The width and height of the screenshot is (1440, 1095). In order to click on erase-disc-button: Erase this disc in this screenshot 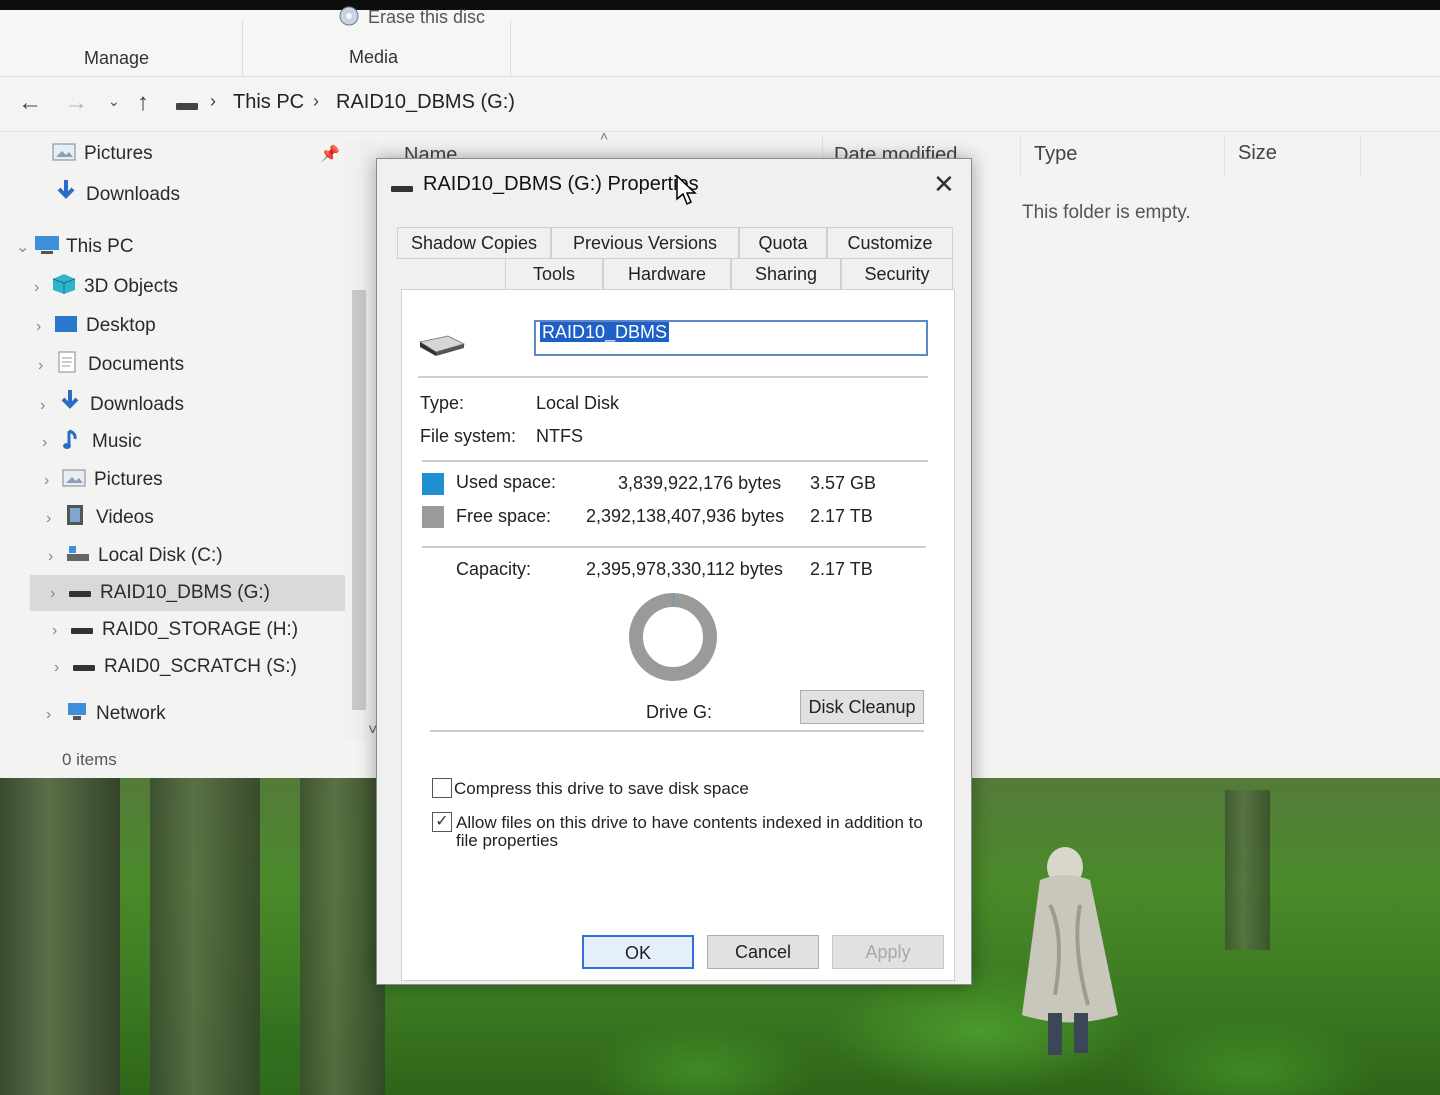, I will do `click(426, 17)`.